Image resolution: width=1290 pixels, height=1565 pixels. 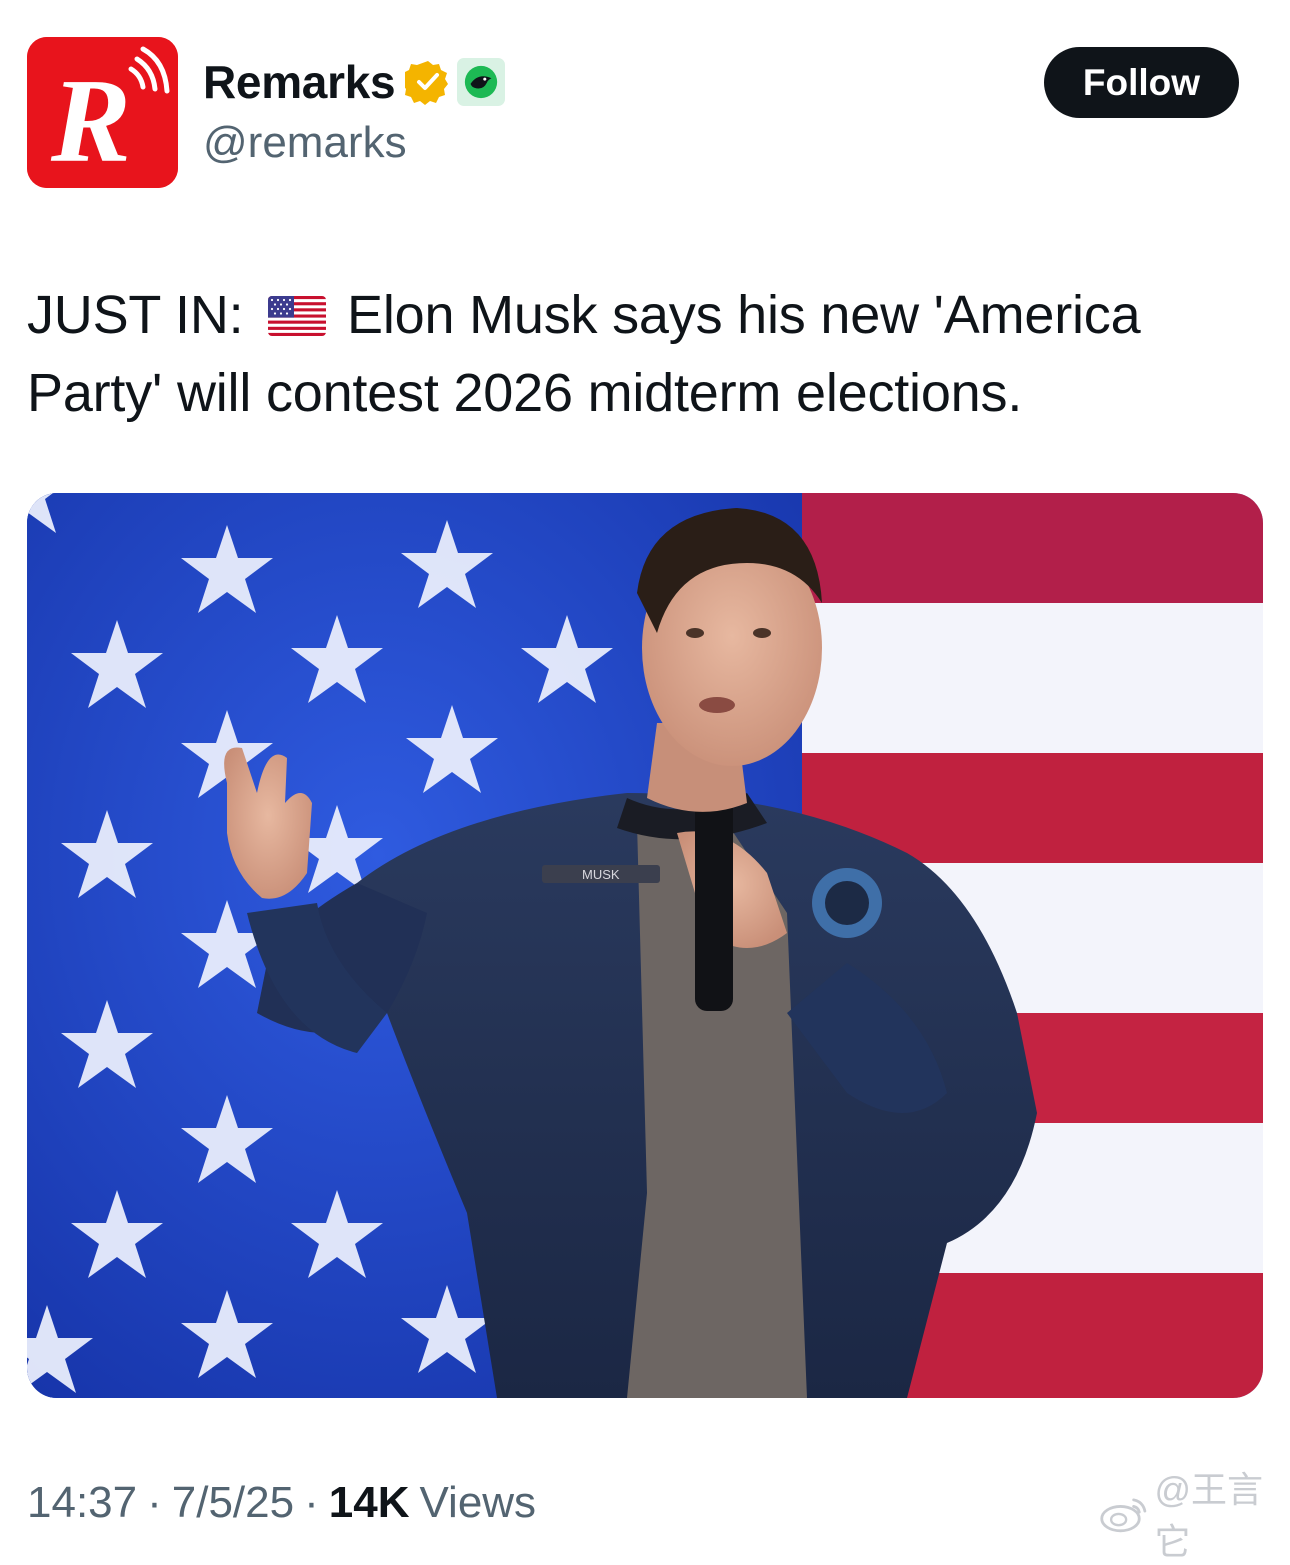 I want to click on weibo-watermark: @王言它, so click(x=1194, y=1513).